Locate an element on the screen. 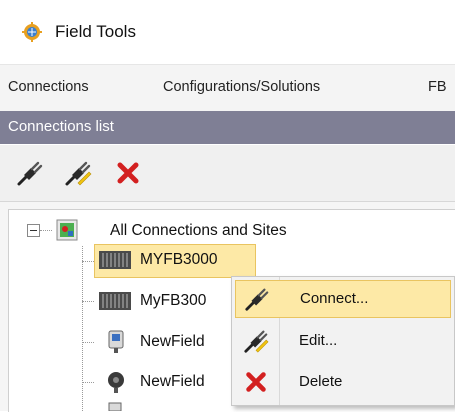 The width and height of the screenshot is (455, 412). gear-globe-icon is located at coordinates (32, 32).